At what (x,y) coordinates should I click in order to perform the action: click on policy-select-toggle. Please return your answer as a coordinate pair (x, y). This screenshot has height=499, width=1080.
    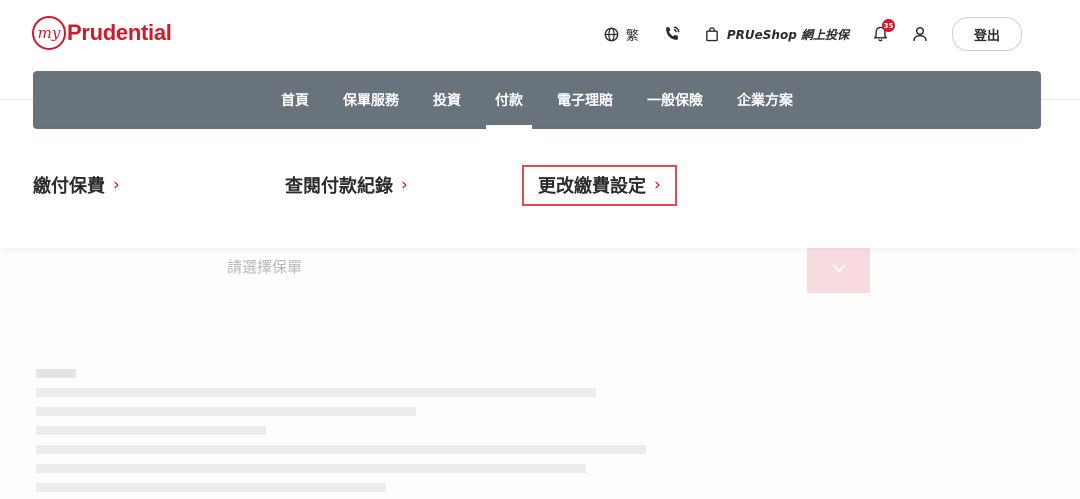
    Looking at the image, I should click on (838, 267).